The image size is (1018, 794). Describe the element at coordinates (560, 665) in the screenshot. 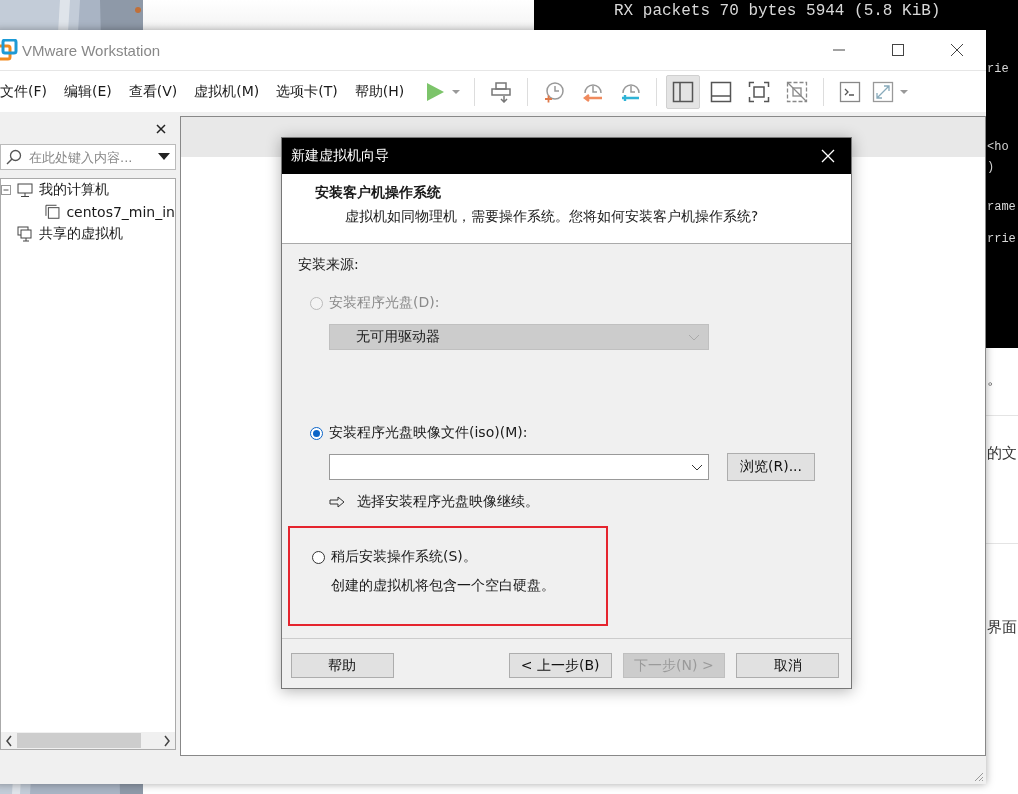

I see `dialog-button: < 上一步(B)` at that location.